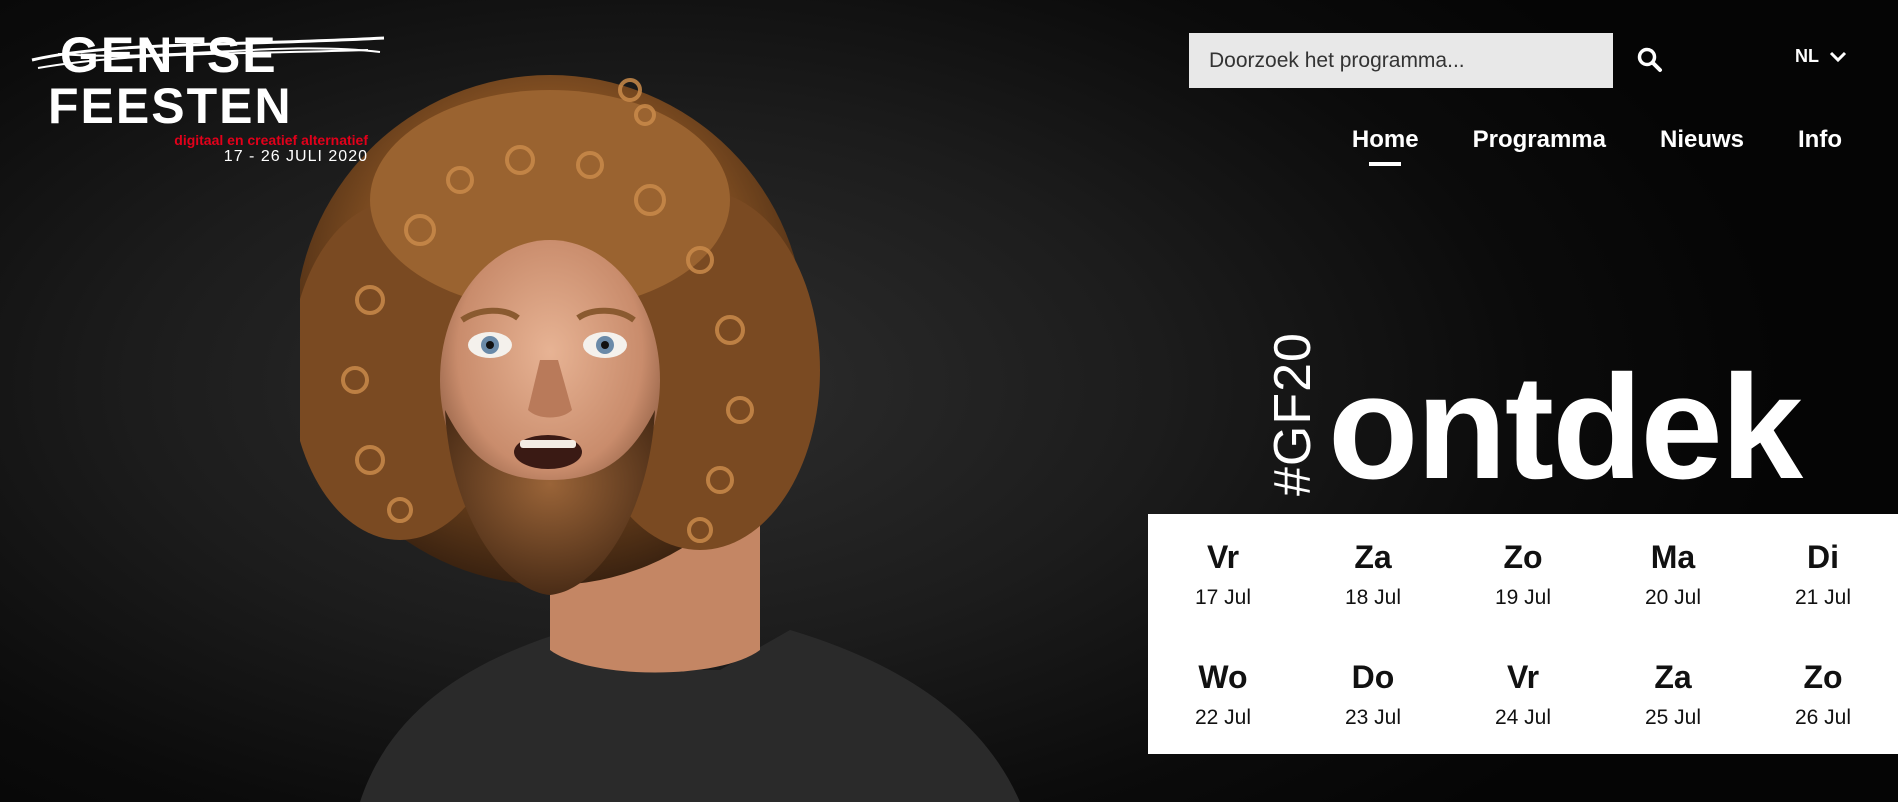  What do you see at coordinates (1223, 717) in the screenshot?
I see `day-date: 22 Jul` at bounding box center [1223, 717].